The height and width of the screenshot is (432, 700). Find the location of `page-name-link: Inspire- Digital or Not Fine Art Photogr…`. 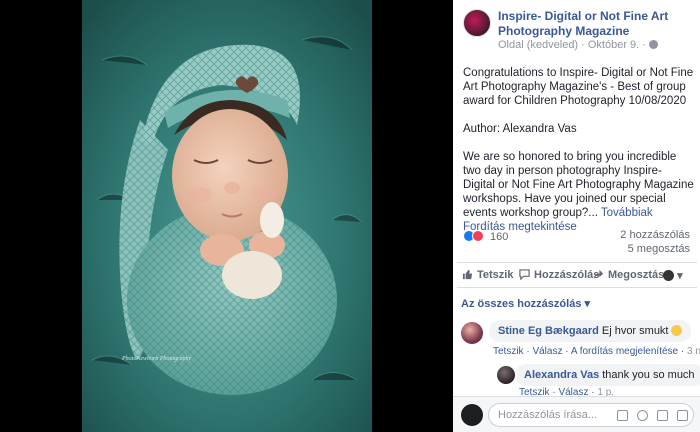

page-name-link: Inspire- Digital or Not Fine Art Photogr… is located at coordinates (595, 24).